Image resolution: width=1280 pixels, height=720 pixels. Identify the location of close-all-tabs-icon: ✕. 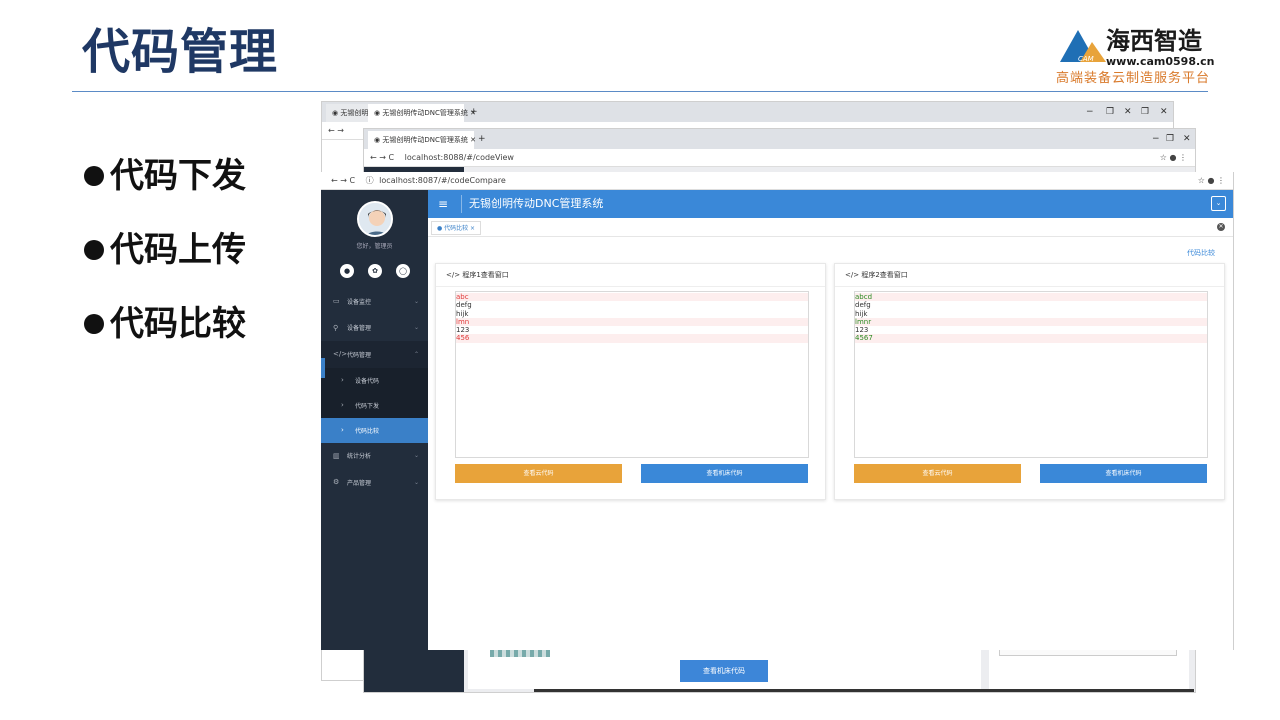
(1221, 227).